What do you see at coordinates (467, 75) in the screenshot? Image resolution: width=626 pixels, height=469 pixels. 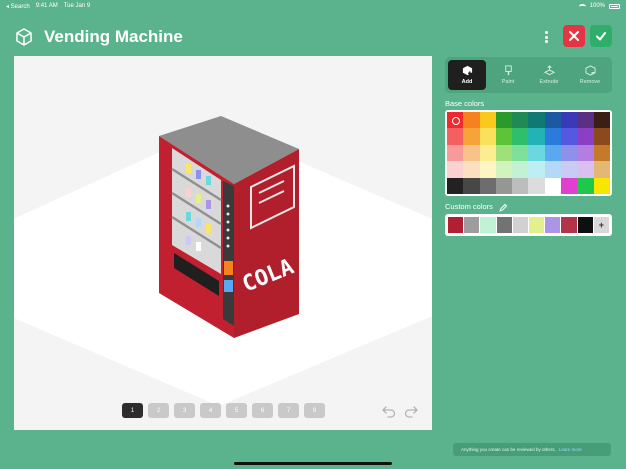 I see `tool-add: Add` at bounding box center [467, 75].